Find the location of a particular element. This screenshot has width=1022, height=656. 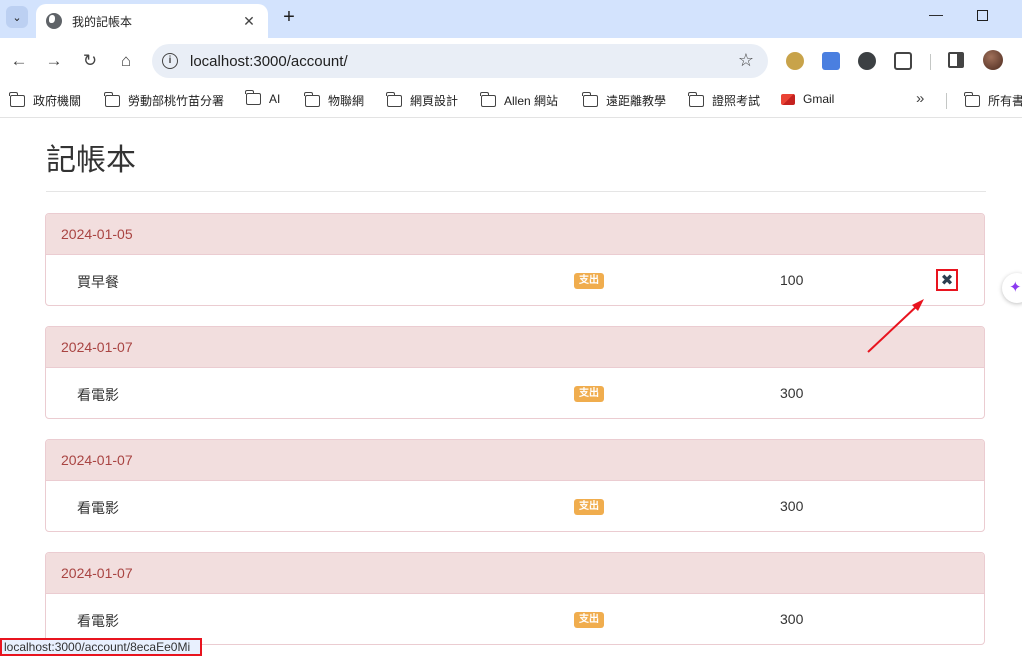

bookmark-label: 網頁設計 is located at coordinates (434, 101).